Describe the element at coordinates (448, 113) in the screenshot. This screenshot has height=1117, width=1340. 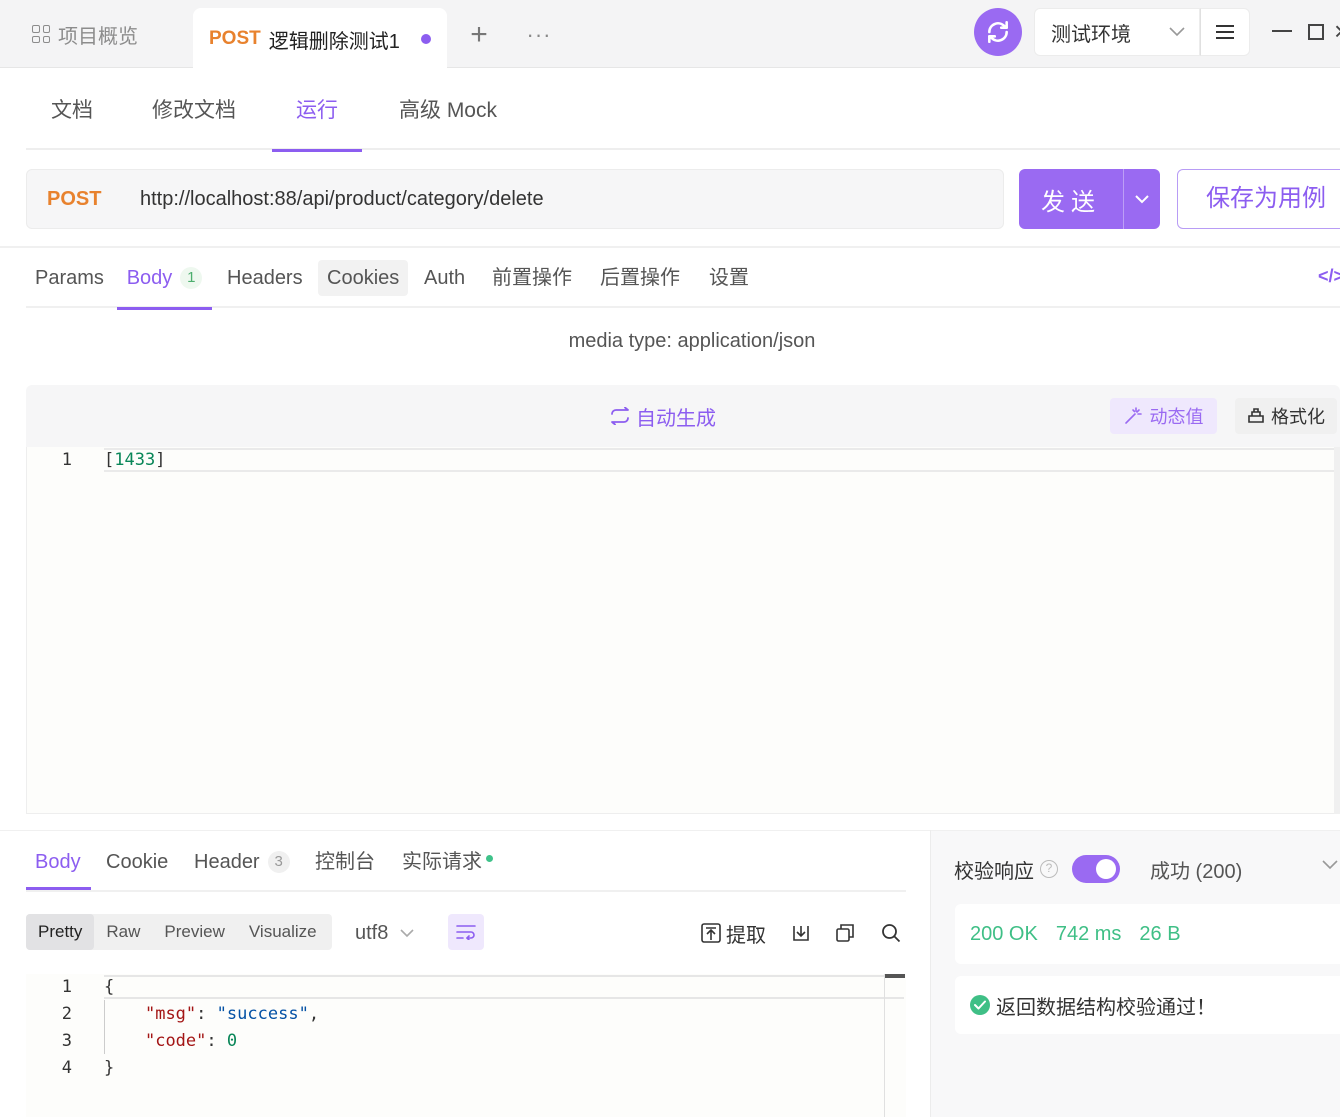
I see `subnav-advanced-mock: 高级 Mock` at that location.